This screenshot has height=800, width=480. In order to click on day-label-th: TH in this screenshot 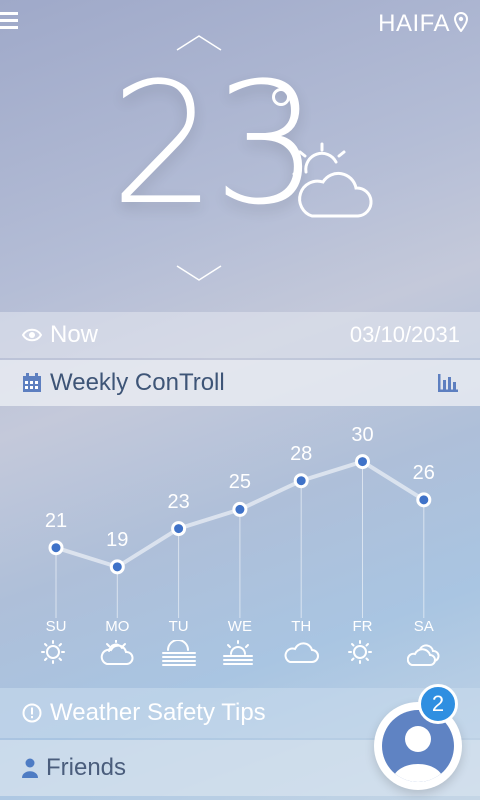, I will do `click(301, 626)`.